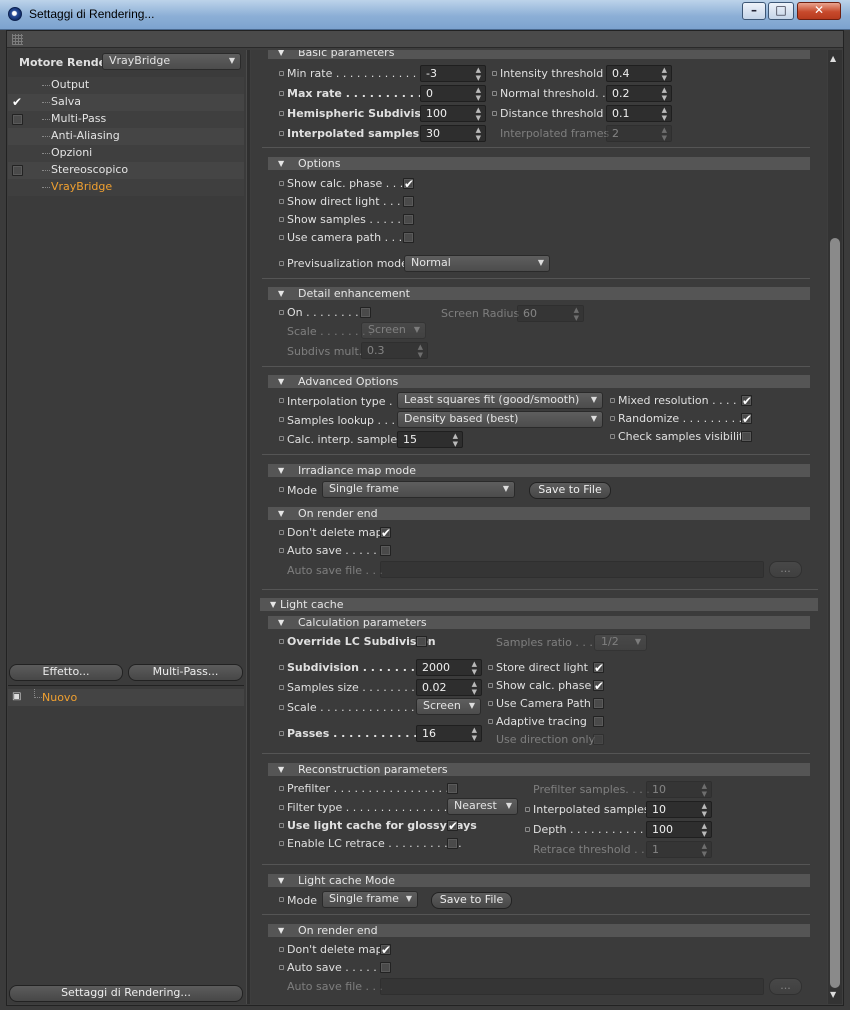  I want to click on irradiance-mode-select: Single frame ▼, so click(418, 489).